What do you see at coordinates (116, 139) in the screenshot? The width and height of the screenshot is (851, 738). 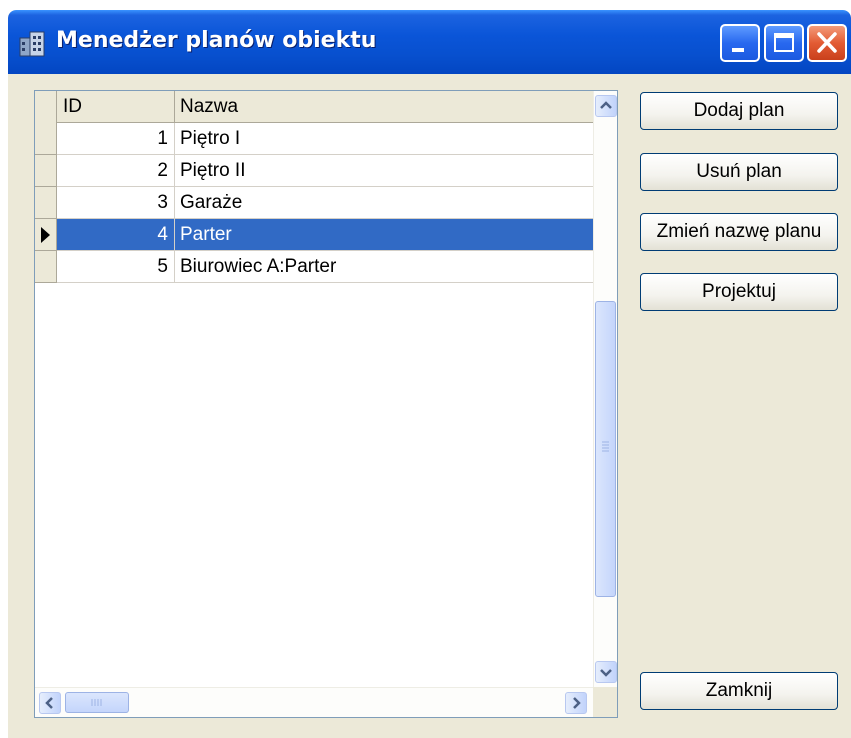 I see `cell-id: 1` at bounding box center [116, 139].